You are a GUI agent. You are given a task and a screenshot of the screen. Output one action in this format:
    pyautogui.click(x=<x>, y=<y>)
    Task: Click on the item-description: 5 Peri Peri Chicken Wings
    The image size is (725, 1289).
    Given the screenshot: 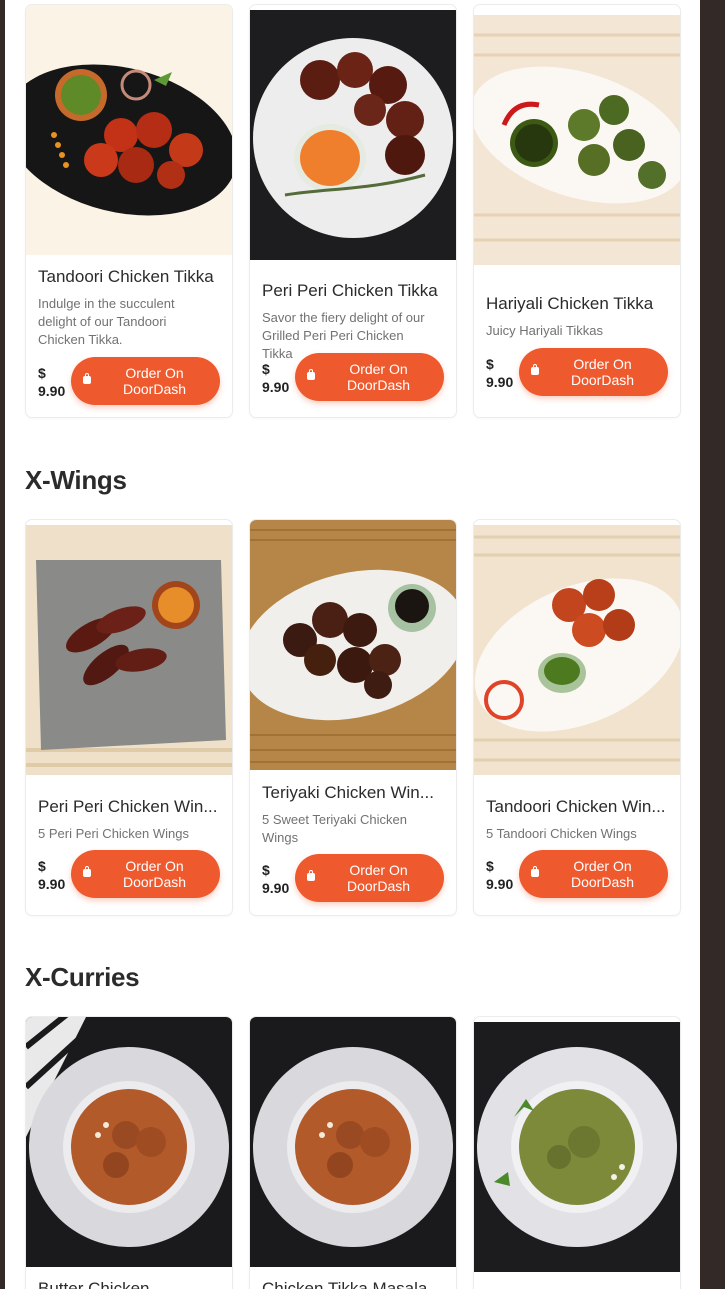 What is the action you would take?
    pyautogui.click(x=113, y=833)
    